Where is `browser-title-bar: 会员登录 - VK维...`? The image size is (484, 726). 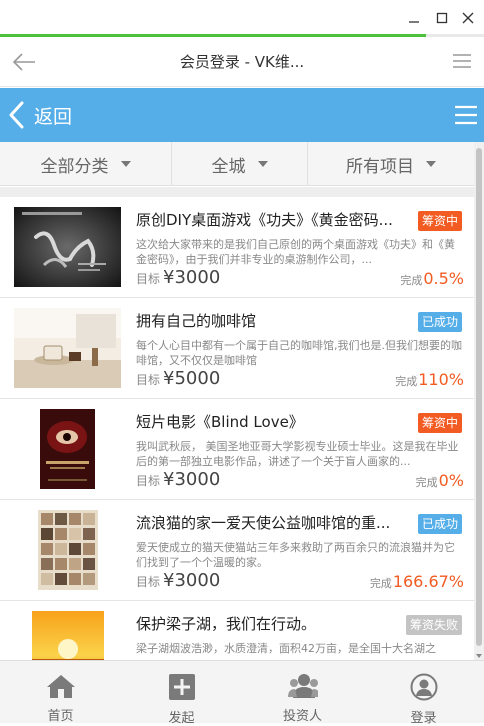 browser-title-bar: 会员登录 - VK维... is located at coordinates (242, 62).